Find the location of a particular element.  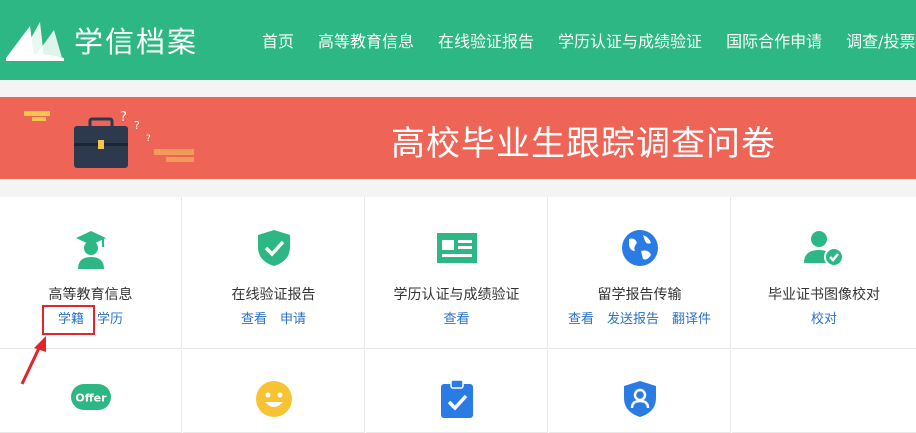

service-title: 学历认证与成绩验证 is located at coordinates (456, 295).